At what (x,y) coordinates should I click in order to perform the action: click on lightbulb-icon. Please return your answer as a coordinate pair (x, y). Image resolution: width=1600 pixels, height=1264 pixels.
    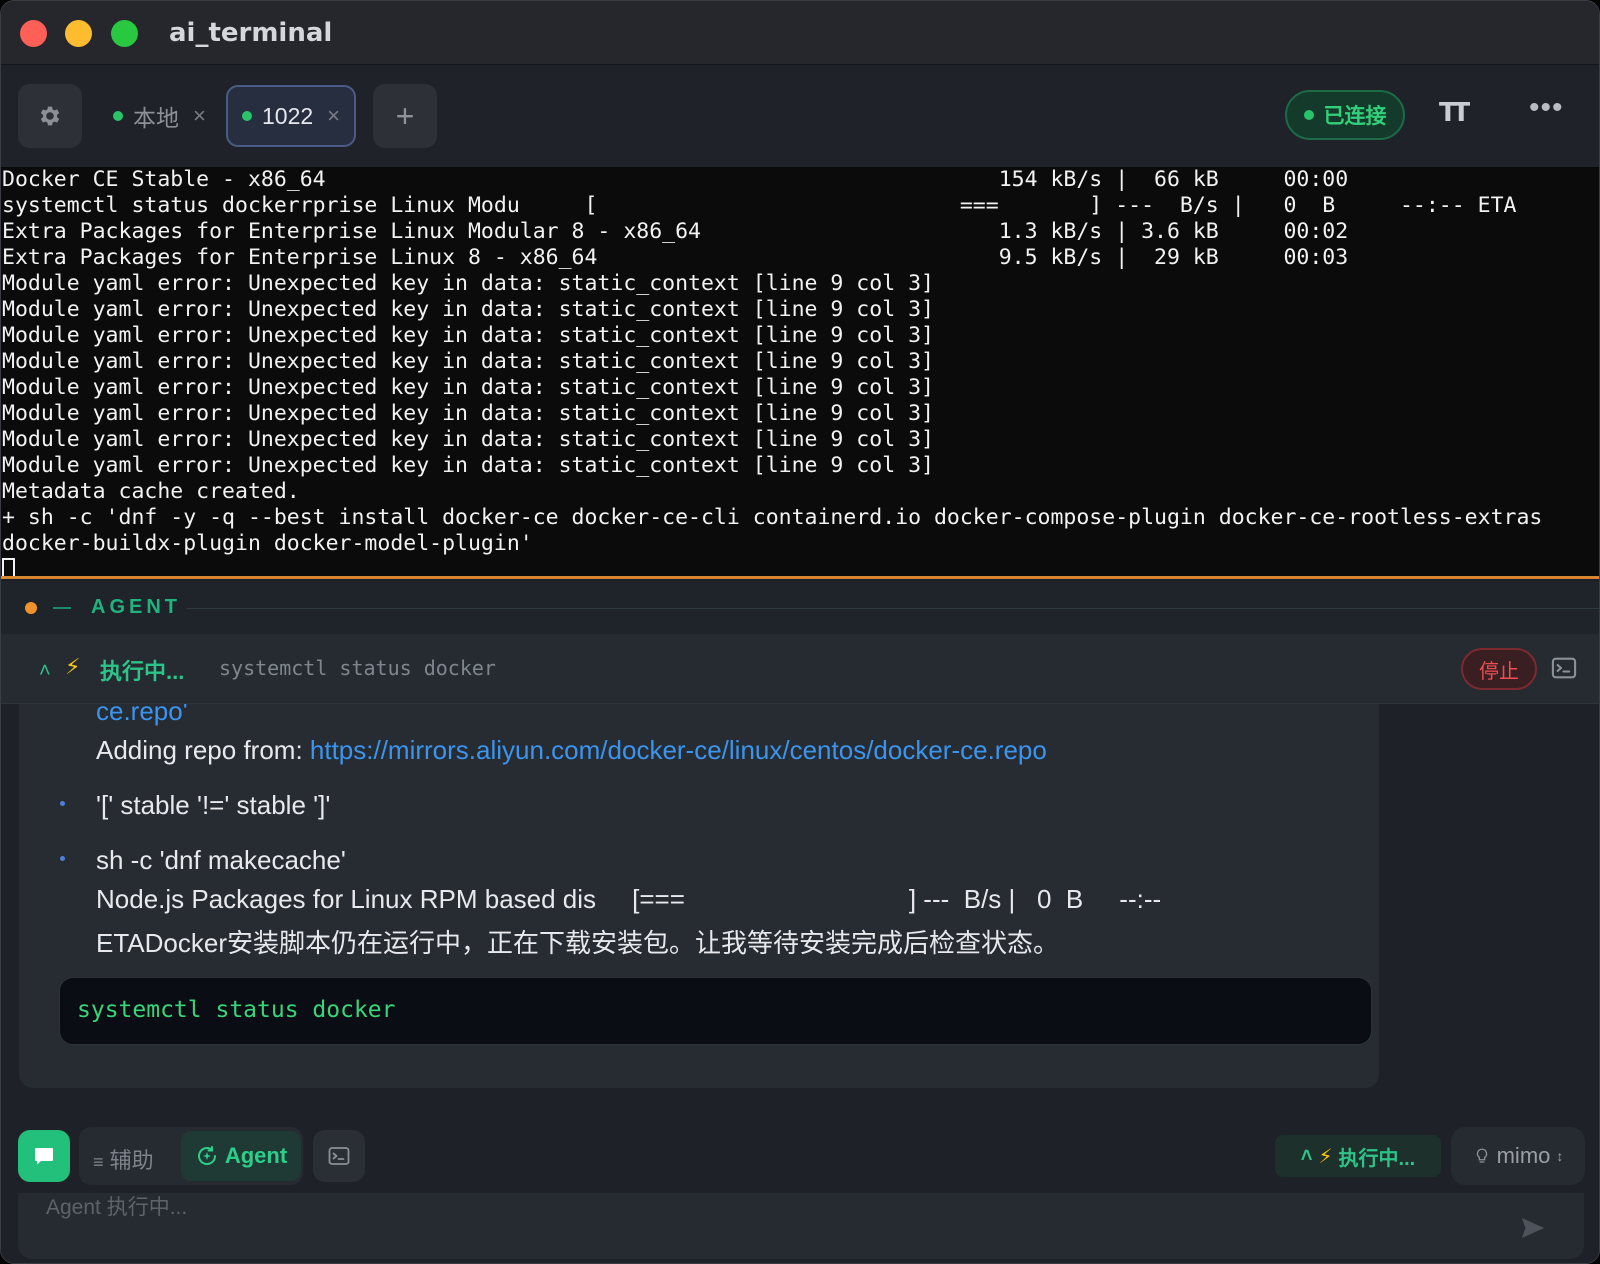
    Looking at the image, I should click on (1481, 1155).